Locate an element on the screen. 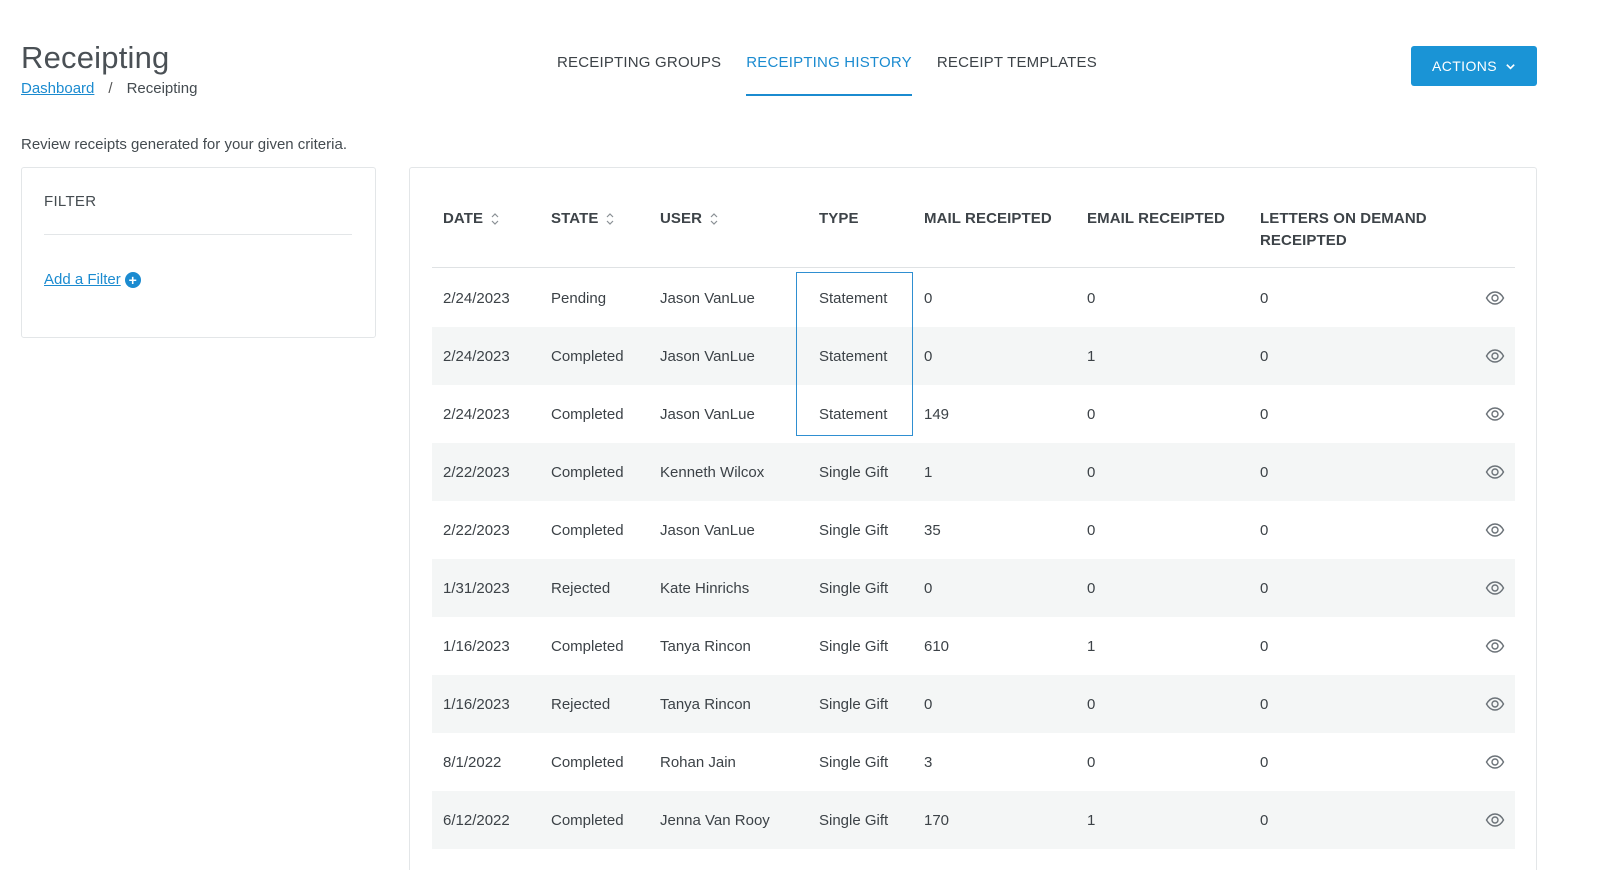 The image size is (1600, 870). breadcrumb-dashboard-link: Dashboard is located at coordinates (57, 88).